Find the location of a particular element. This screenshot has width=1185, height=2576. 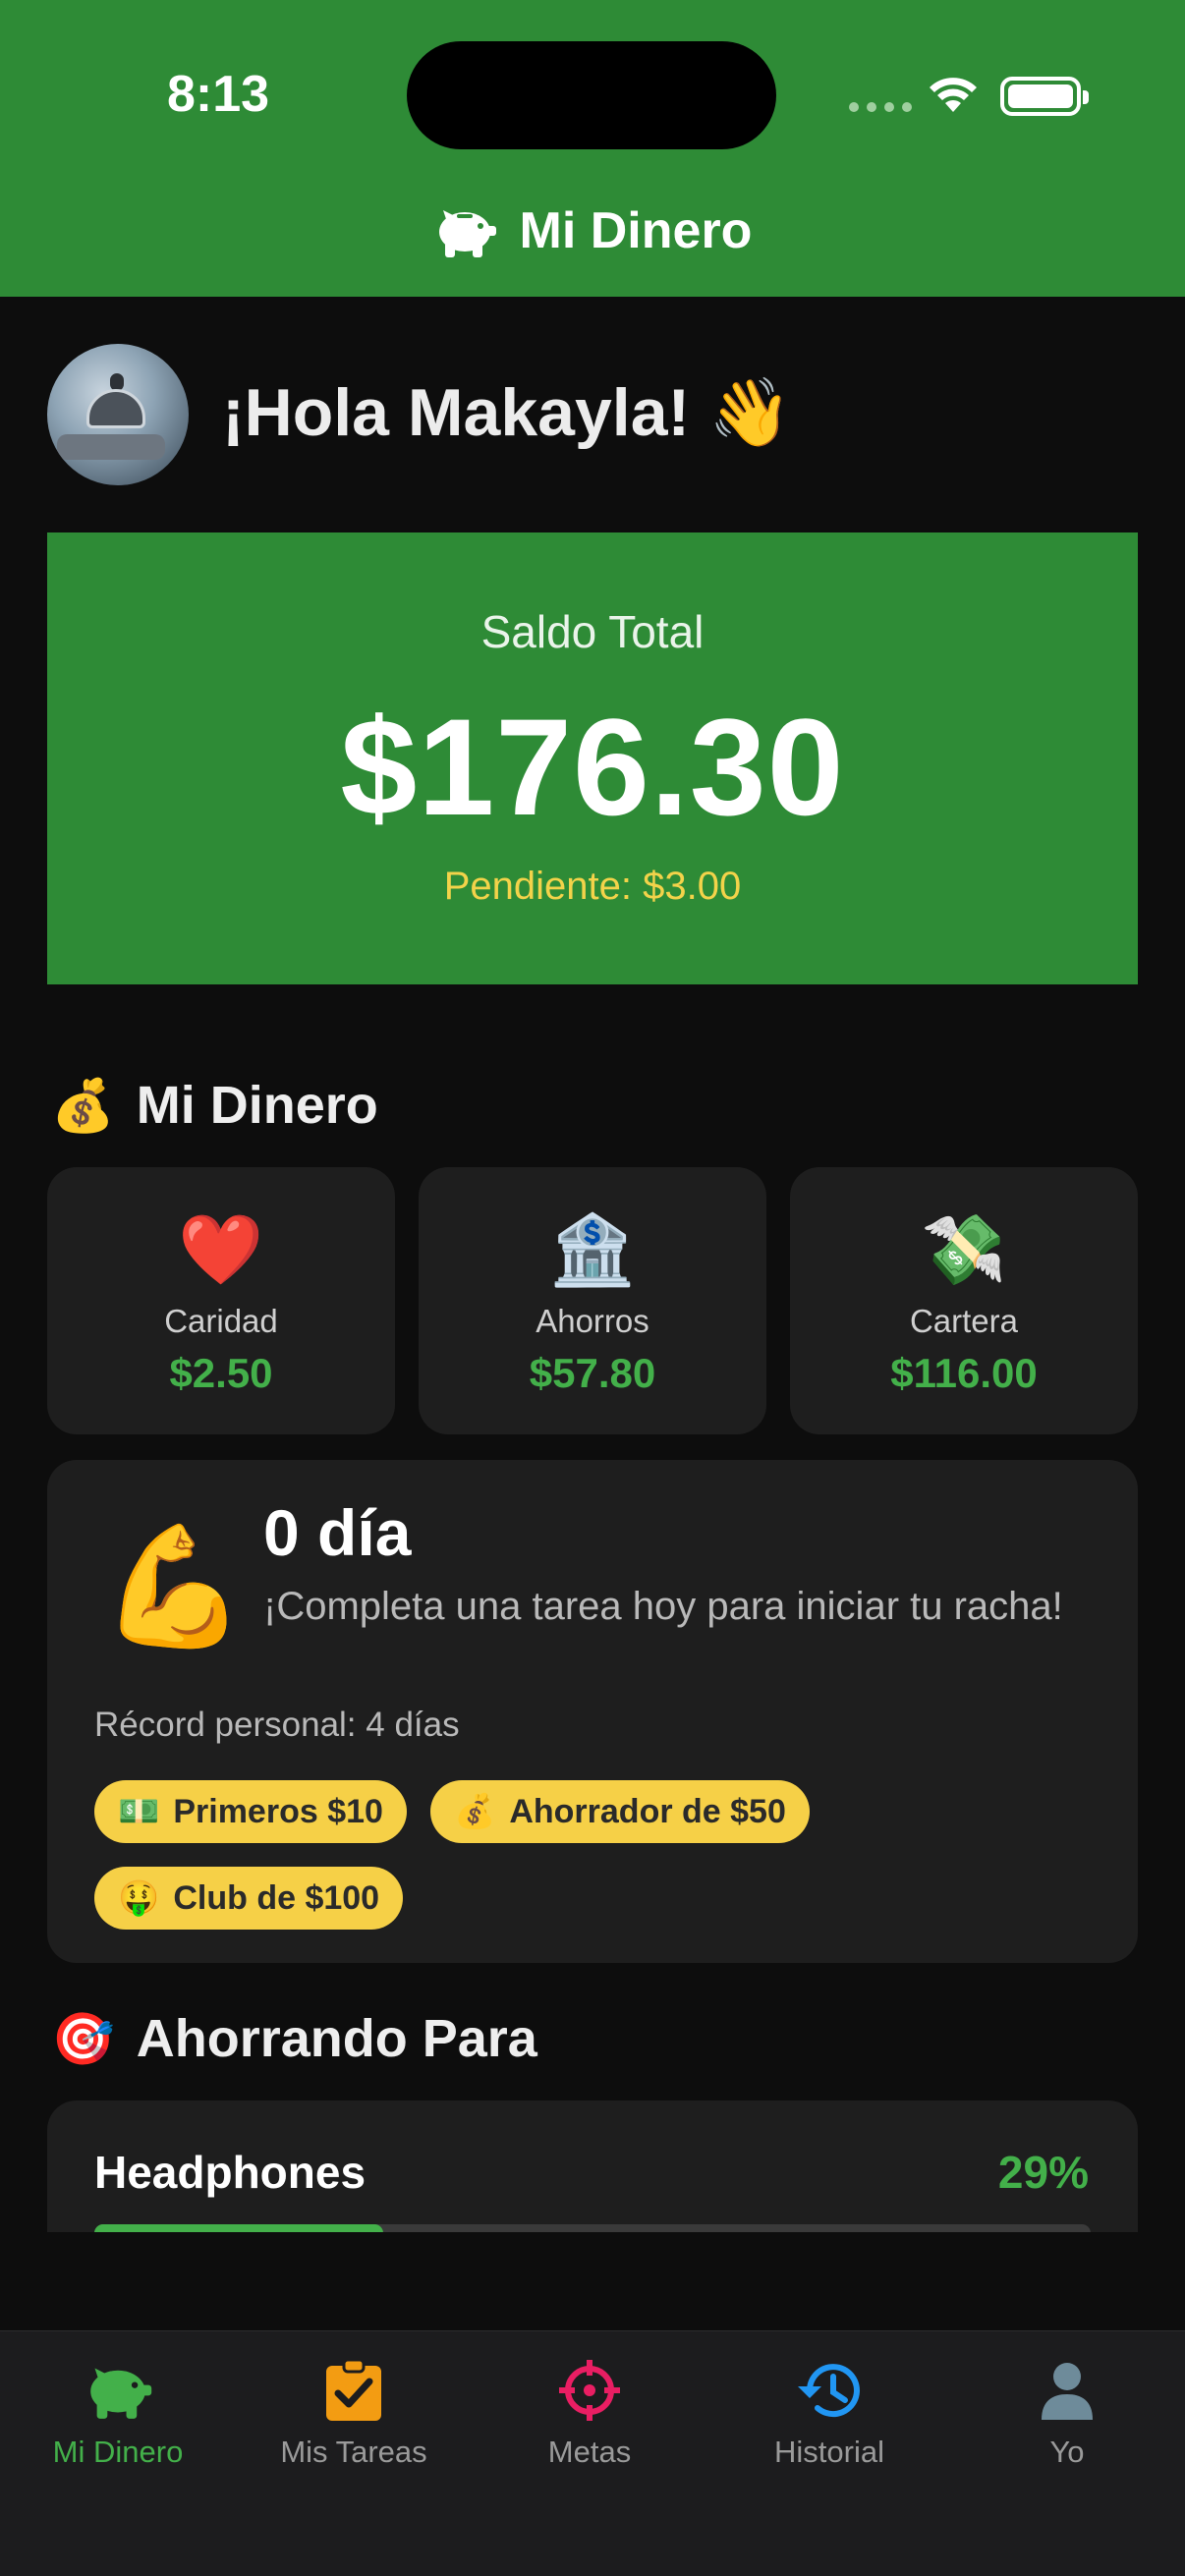

section-title-text: Ahorrando Para is located at coordinates (337, 2038).